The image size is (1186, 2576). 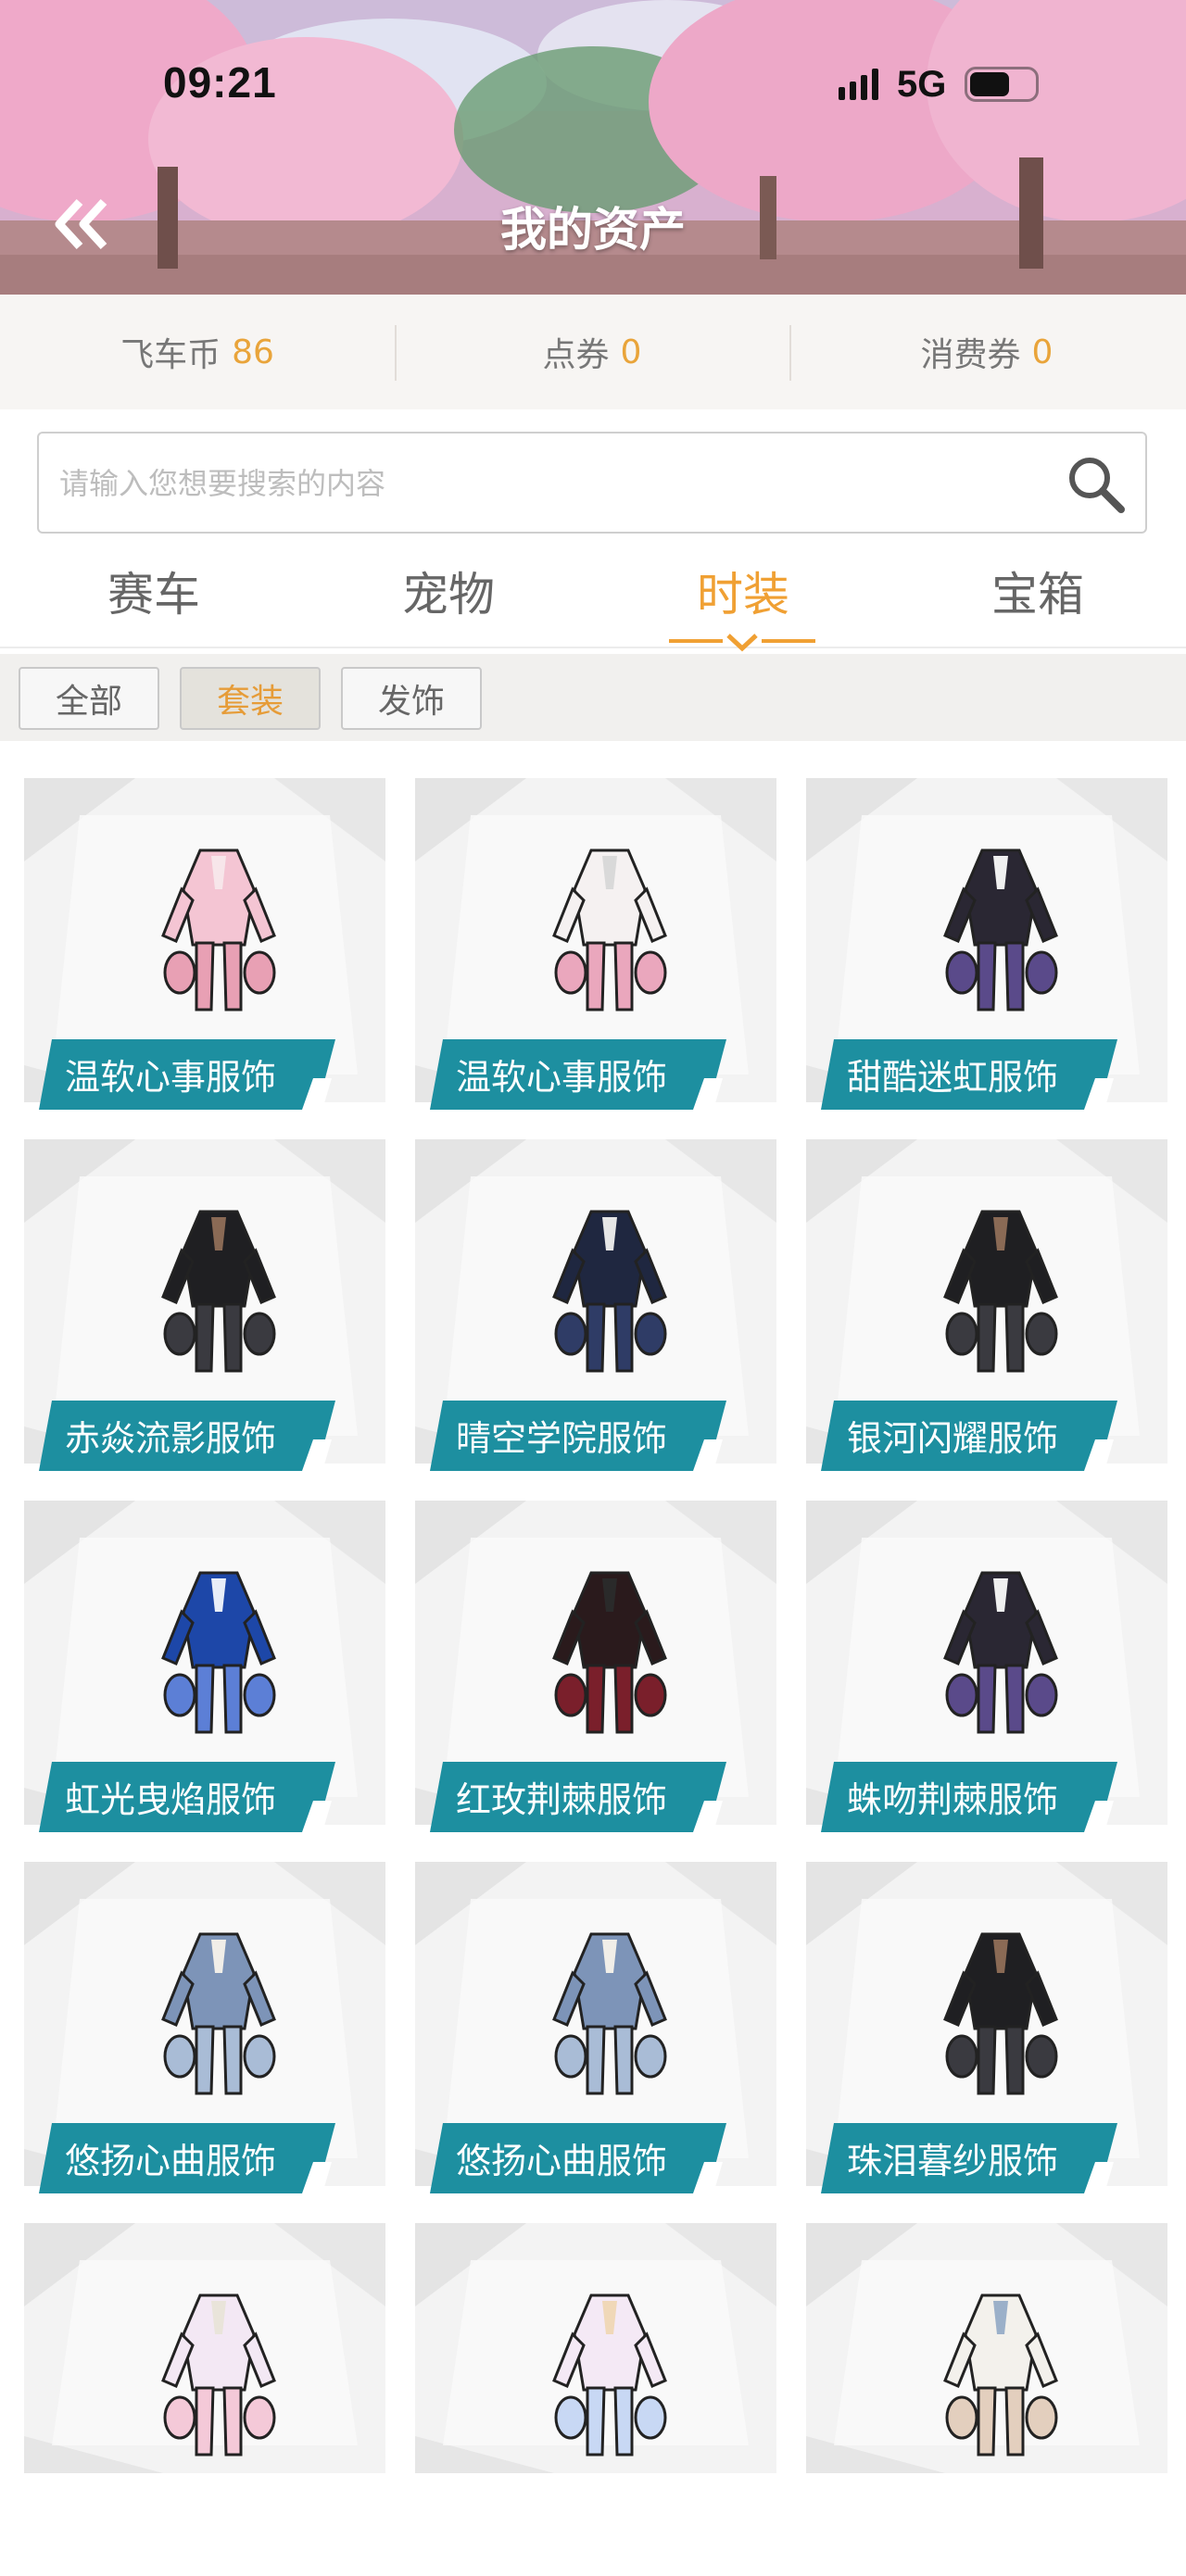 What do you see at coordinates (593, 697) in the screenshot?
I see `sub-filters: 全部 套装 发饰` at bounding box center [593, 697].